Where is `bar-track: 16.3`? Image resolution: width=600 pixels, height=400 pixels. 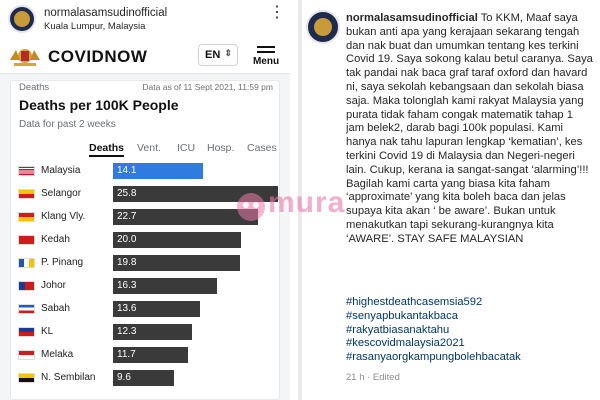
bar-track: 16.3 is located at coordinates (195, 286).